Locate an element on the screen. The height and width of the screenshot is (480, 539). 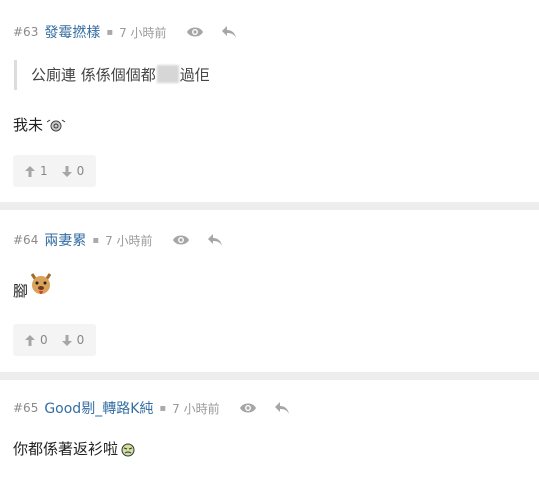
post-content: 我未 is located at coordinates (40, 124).